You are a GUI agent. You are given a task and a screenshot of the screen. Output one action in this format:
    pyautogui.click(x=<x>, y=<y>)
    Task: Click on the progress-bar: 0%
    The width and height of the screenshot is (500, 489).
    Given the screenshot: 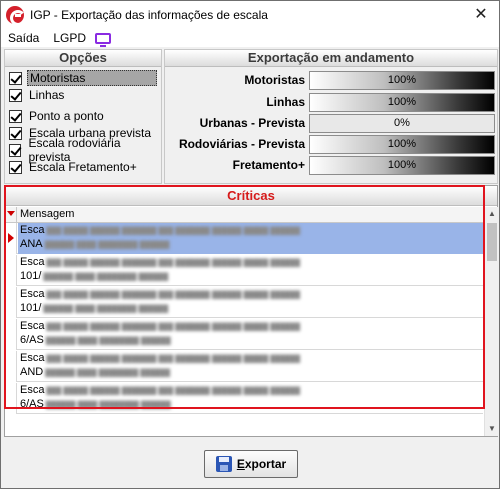 What is the action you would take?
    pyautogui.click(x=402, y=123)
    